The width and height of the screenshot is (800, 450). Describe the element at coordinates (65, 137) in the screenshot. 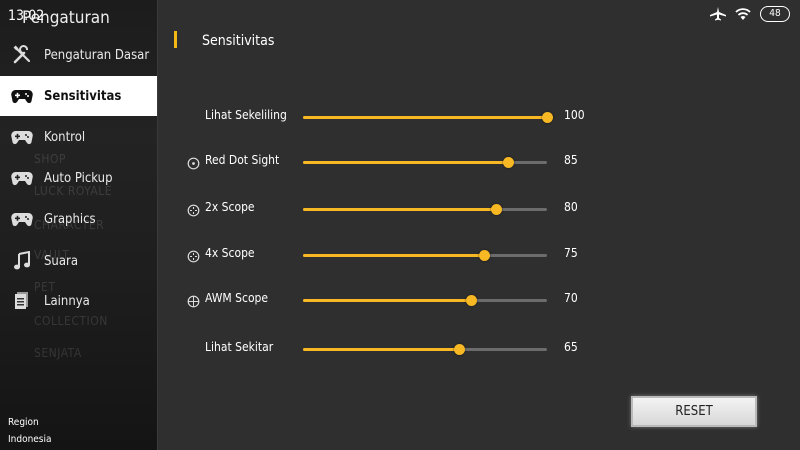

I see `sidebar-item-label: Kontrol` at that location.